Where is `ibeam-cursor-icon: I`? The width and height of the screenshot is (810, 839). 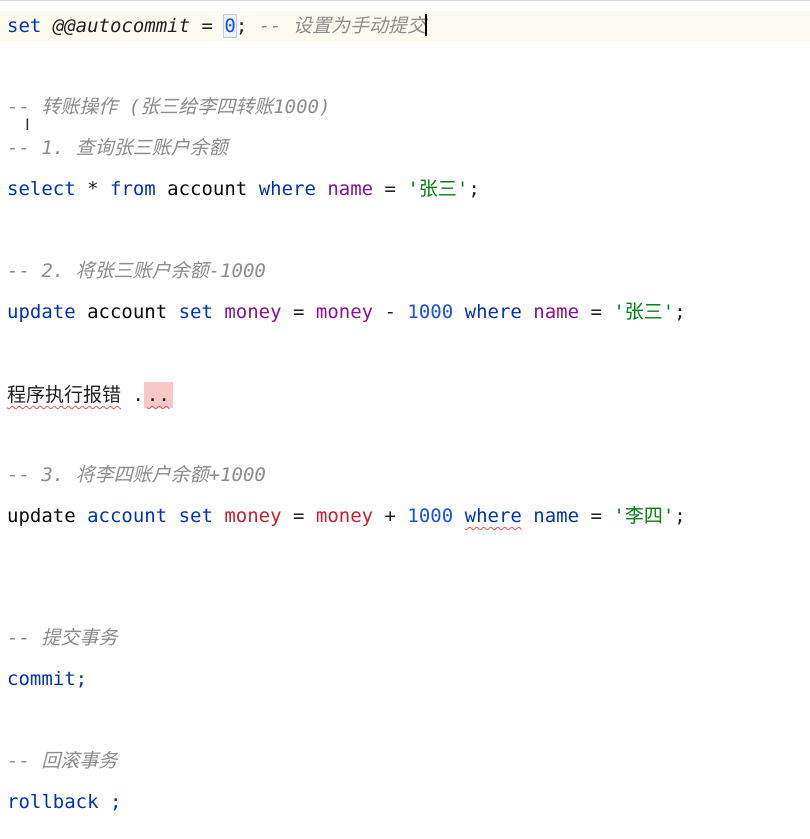
ibeam-cursor-icon: I is located at coordinates (27, 124).